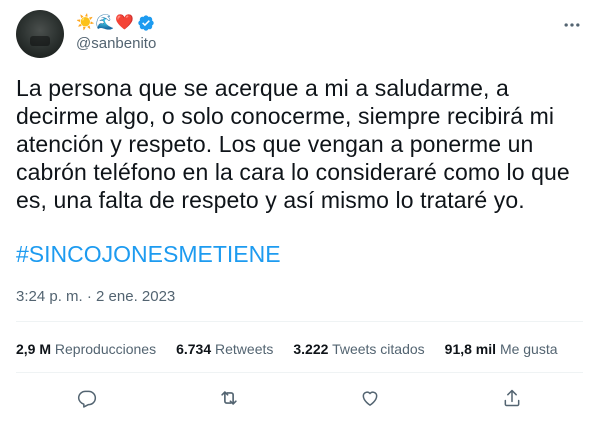 The image size is (599, 436). I want to click on avatar, so click(40, 34).